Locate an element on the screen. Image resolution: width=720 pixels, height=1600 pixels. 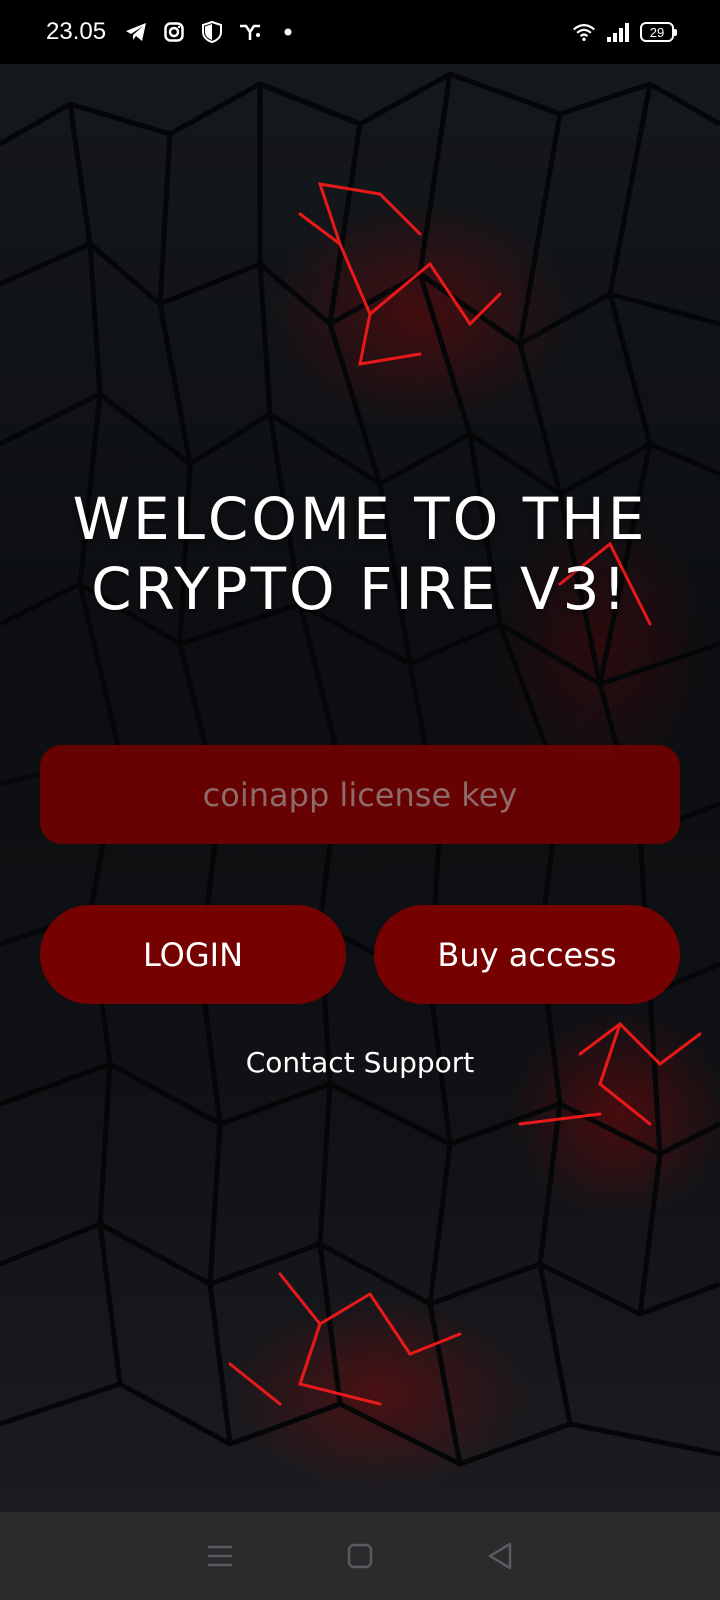
signal-icon is located at coordinates (618, 32).